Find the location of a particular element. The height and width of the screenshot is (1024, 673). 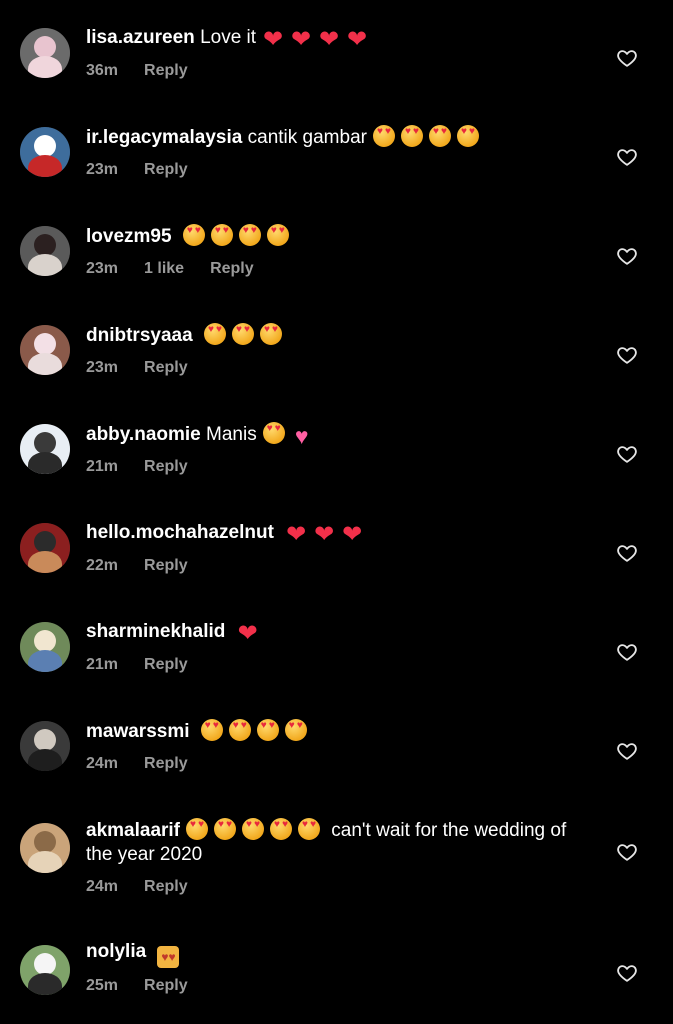

comment-meta: 36m Reply is located at coordinates (150, 71).